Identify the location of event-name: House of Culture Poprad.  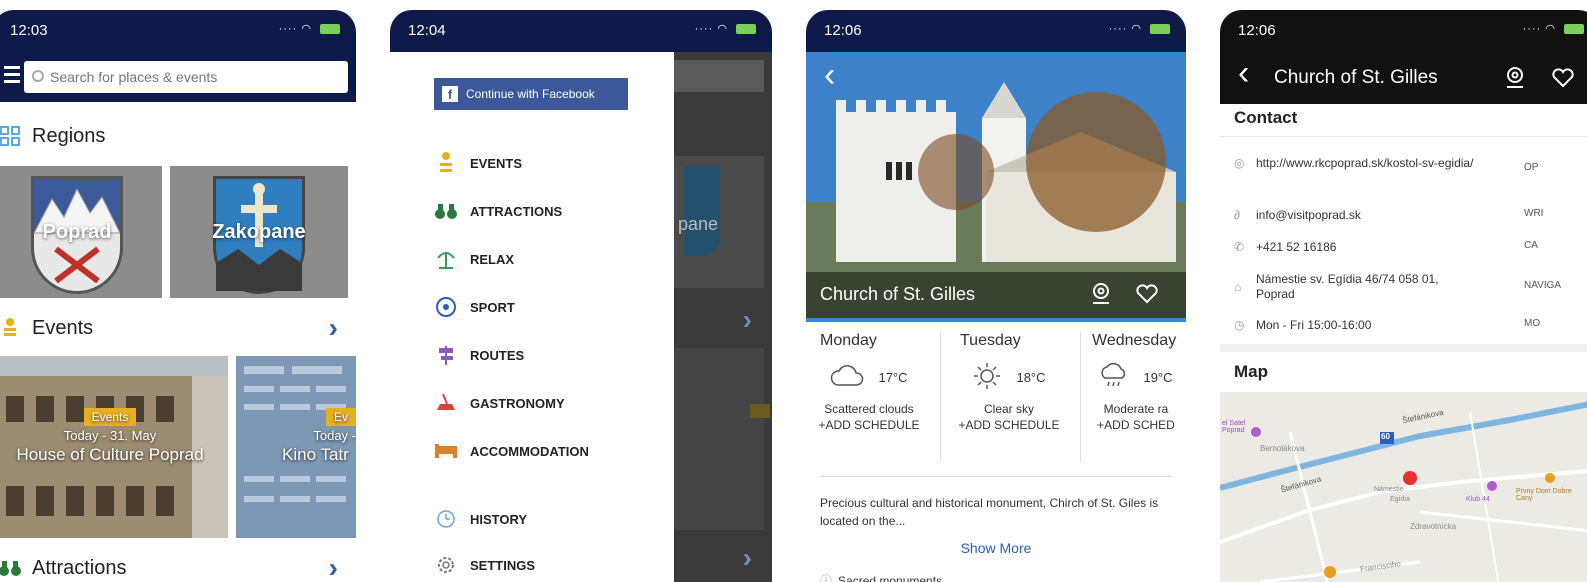
(110, 454).